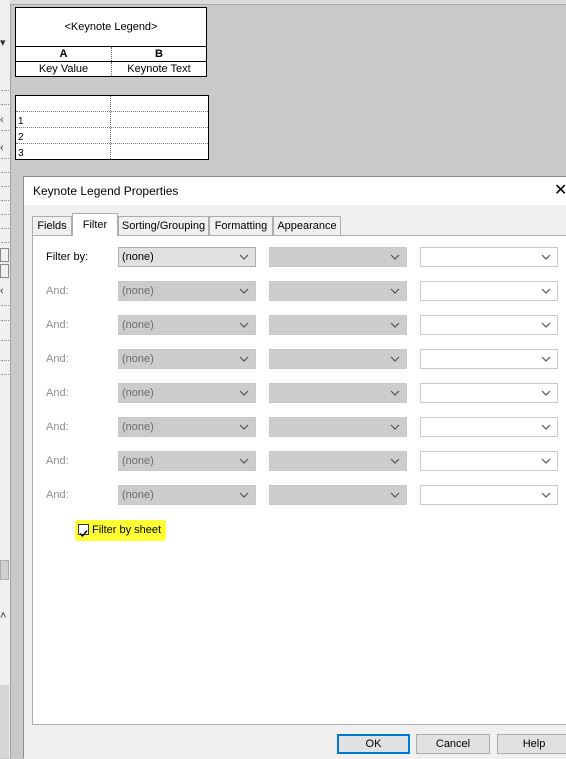 The image size is (566, 759). I want to click on keynote-text-header: Keynote Text, so click(159, 69).